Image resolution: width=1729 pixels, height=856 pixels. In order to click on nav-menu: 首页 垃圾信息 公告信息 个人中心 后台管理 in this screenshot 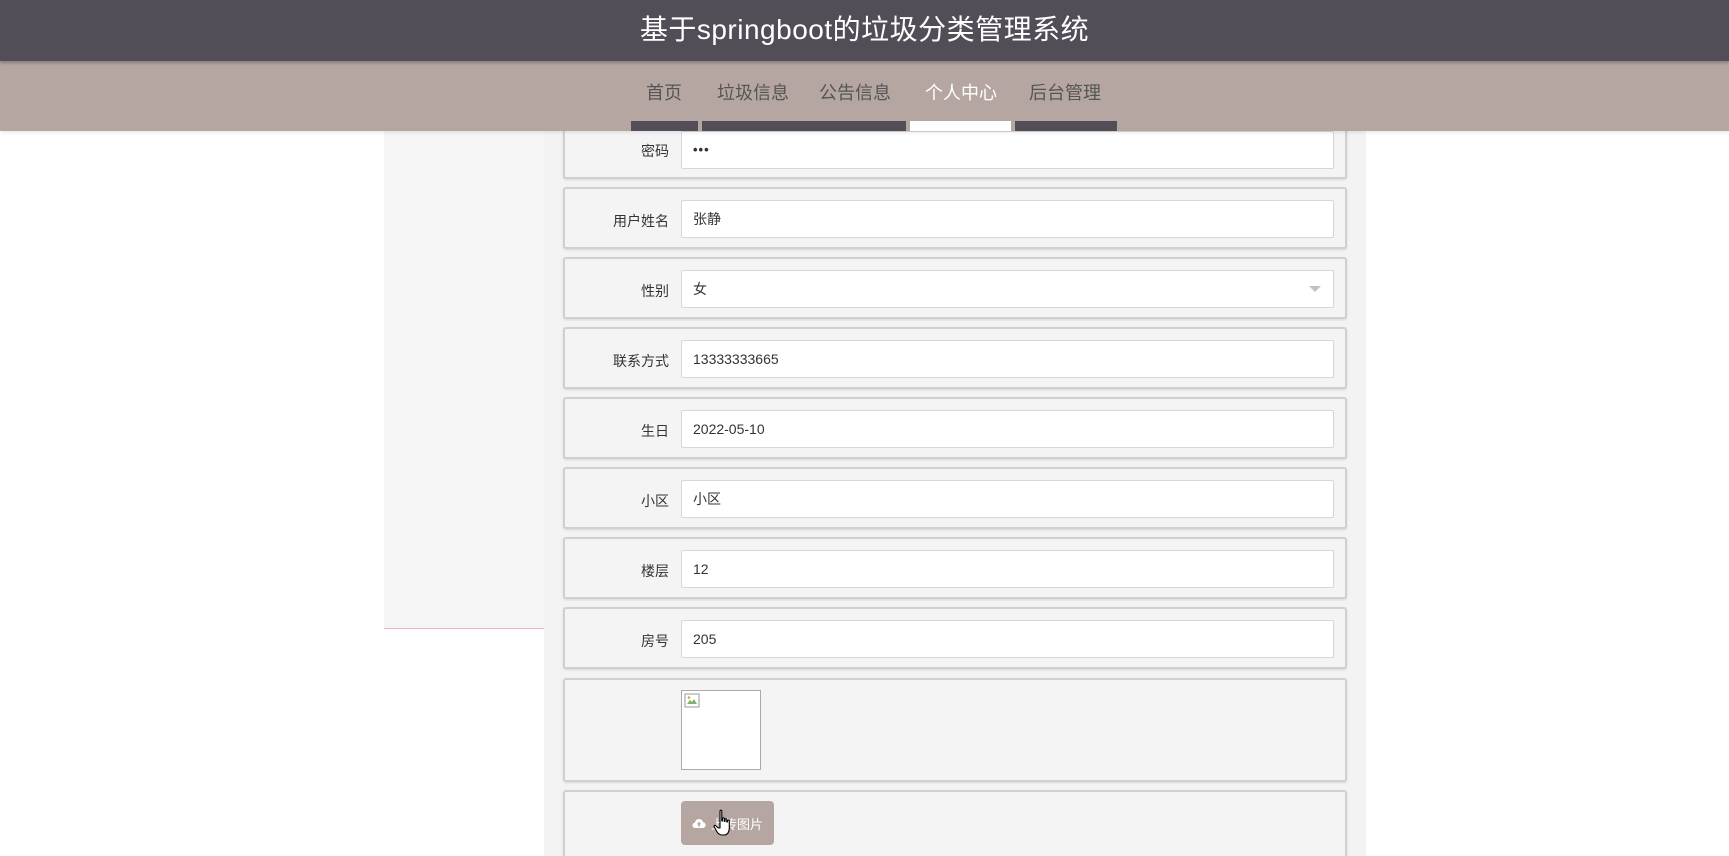, I will do `click(864, 93)`.